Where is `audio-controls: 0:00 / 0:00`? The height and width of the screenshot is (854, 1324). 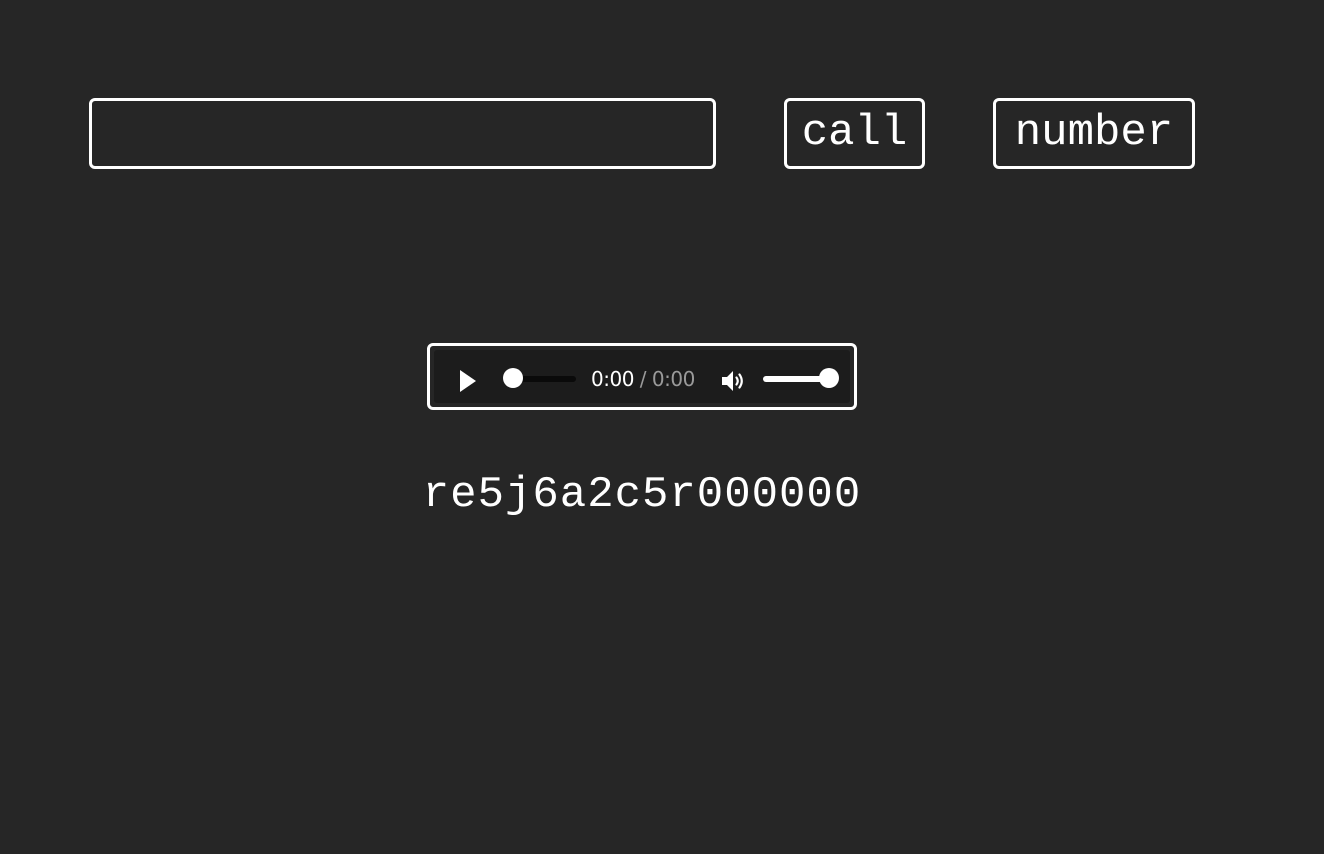 audio-controls: 0:00 / 0:00 is located at coordinates (642, 376).